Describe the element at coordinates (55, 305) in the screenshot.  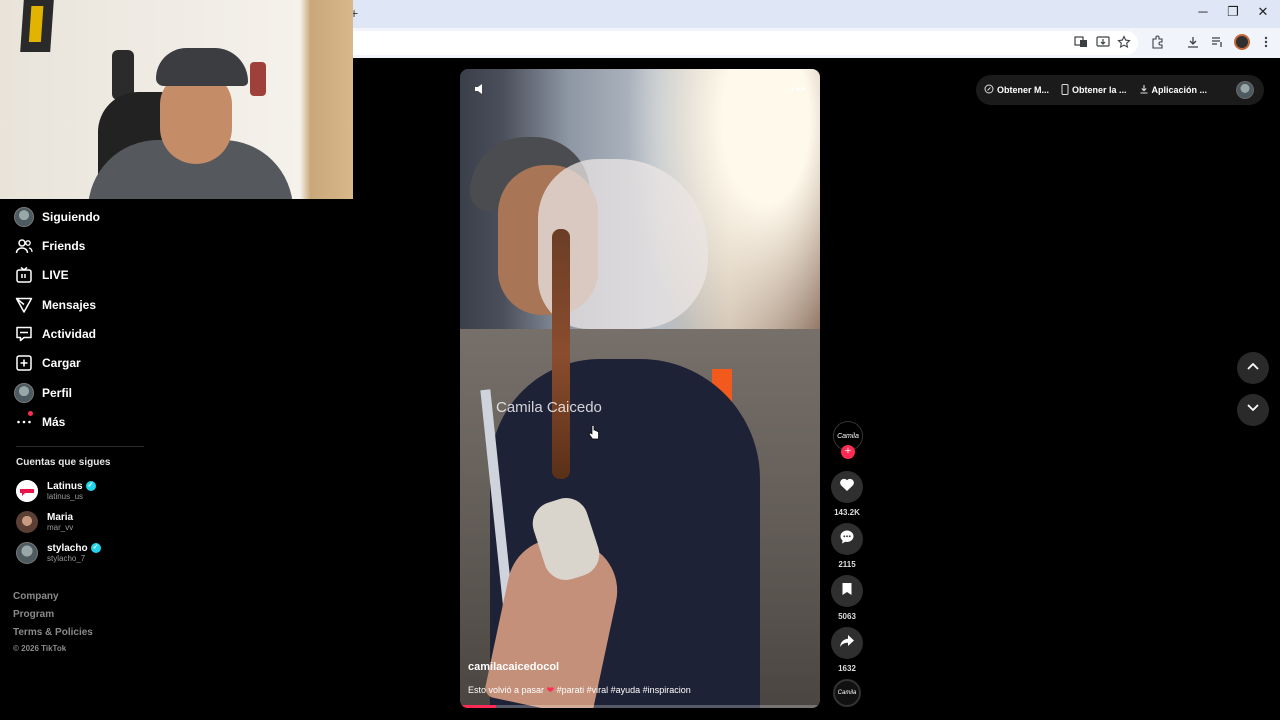
I see `nav-item-mensajes: Mensajes` at that location.